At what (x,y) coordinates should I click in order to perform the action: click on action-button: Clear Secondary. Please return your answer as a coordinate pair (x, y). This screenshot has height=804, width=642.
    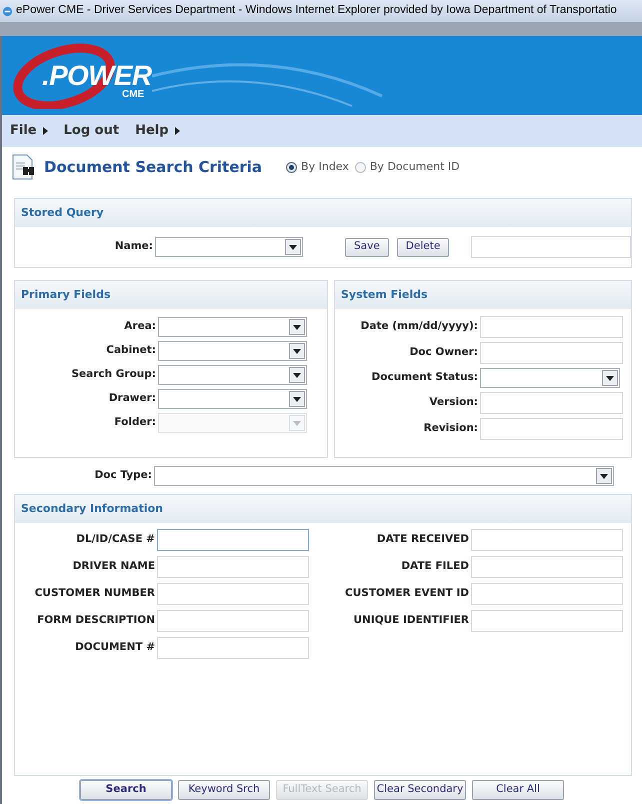
    Looking at the image, I should click on (420, 790).